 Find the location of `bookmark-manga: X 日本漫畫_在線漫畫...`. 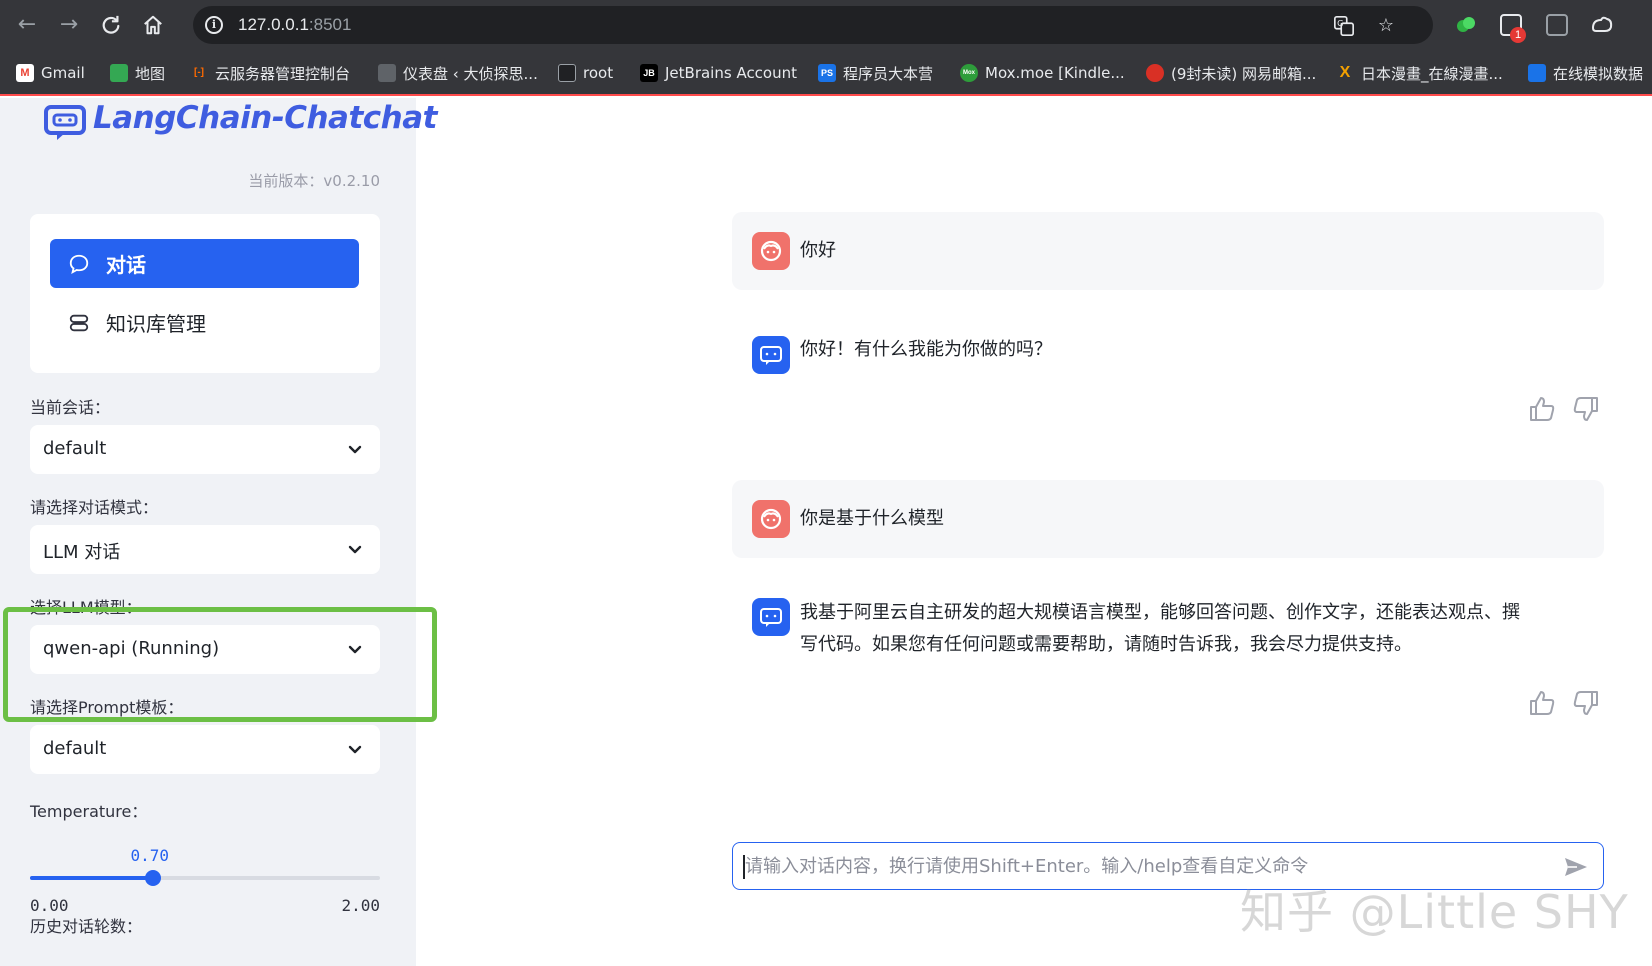

bookmark-manga: X 日本漫畫_在線漫畫... is located at coordinates (1419, 73).